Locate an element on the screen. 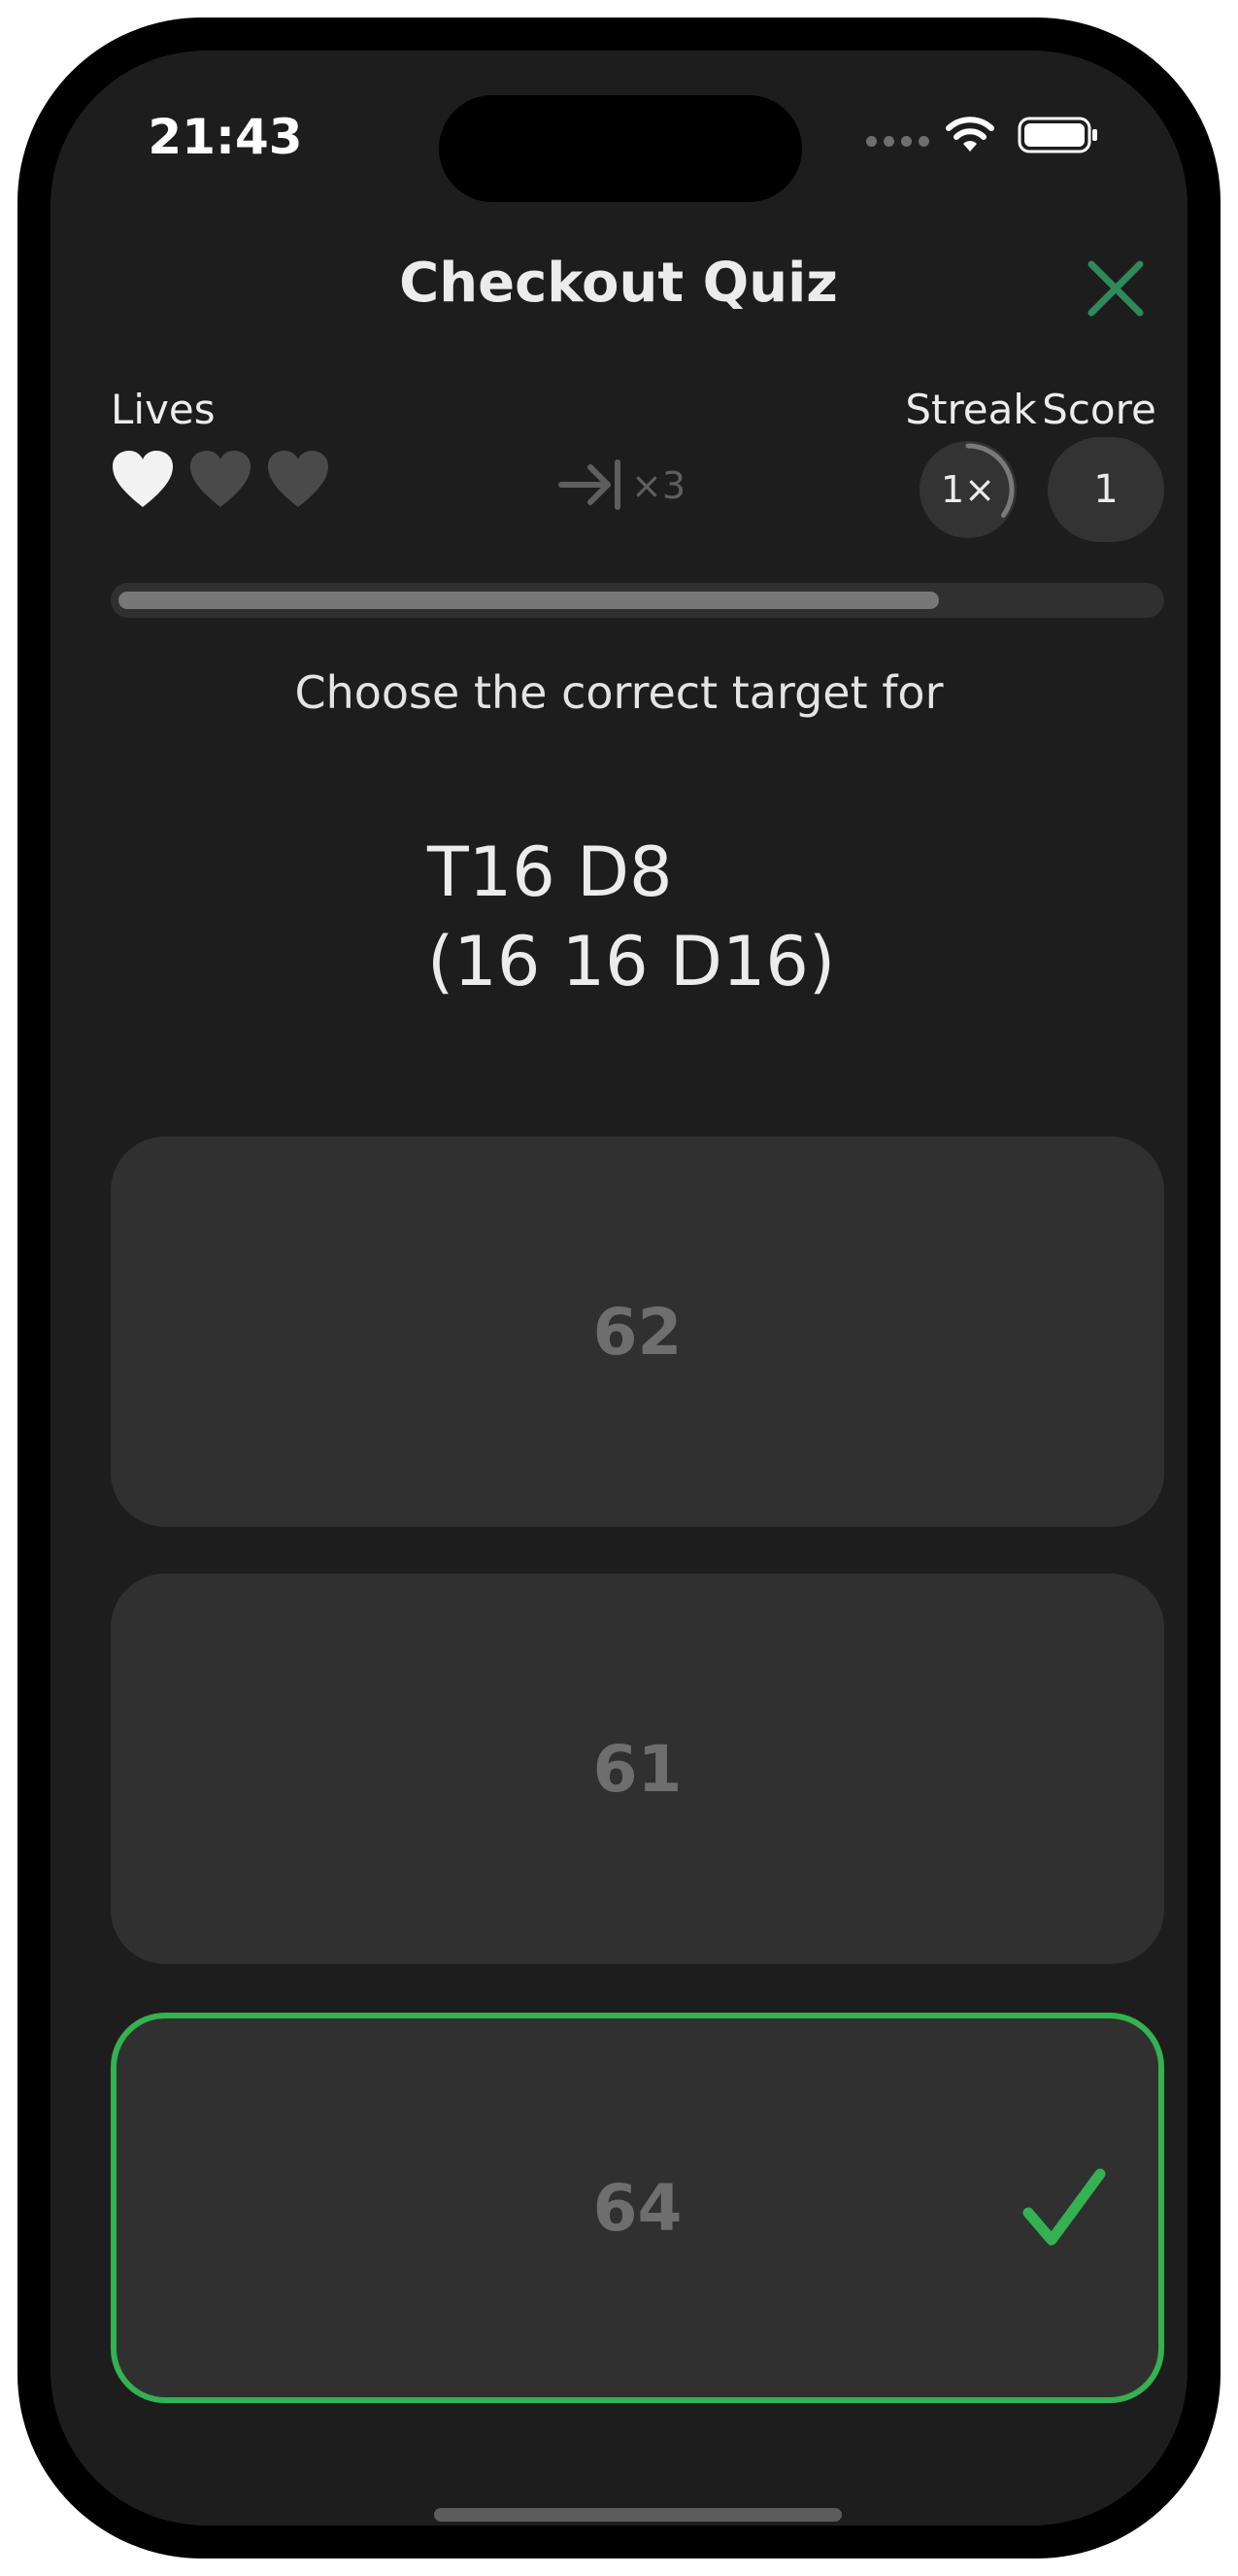 The width and height of the screenshot is (1238, 2576). streak-badge: 1× is located at coordinates (968, 489).